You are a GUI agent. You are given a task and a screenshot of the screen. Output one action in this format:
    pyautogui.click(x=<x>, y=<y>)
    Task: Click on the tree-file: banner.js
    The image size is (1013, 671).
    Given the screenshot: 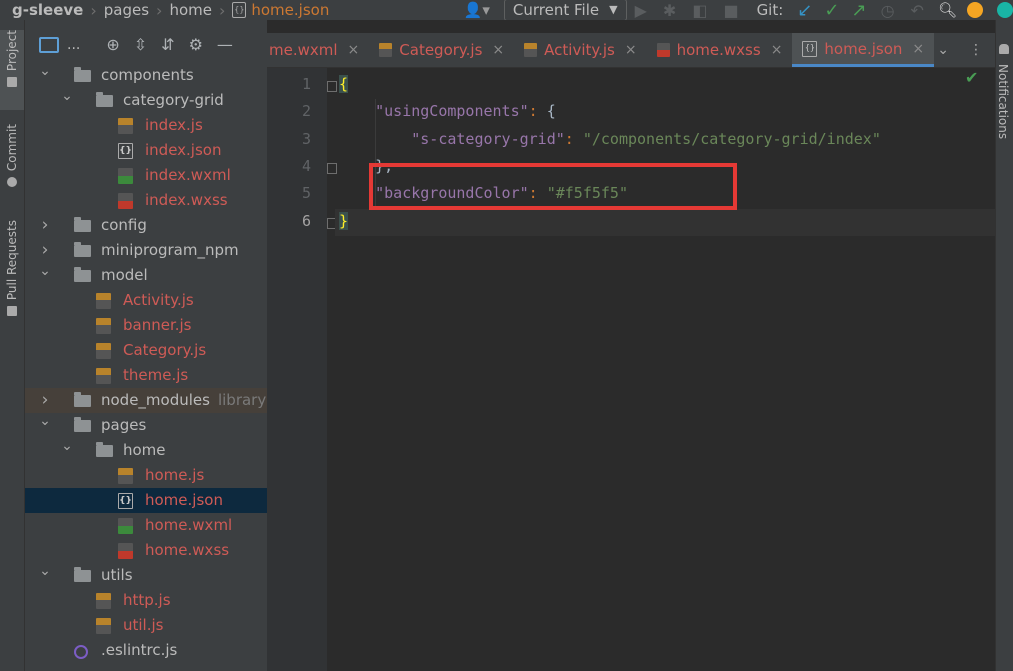 What is the action you would take?
    pyautogui.click(x=146, y=325)
    